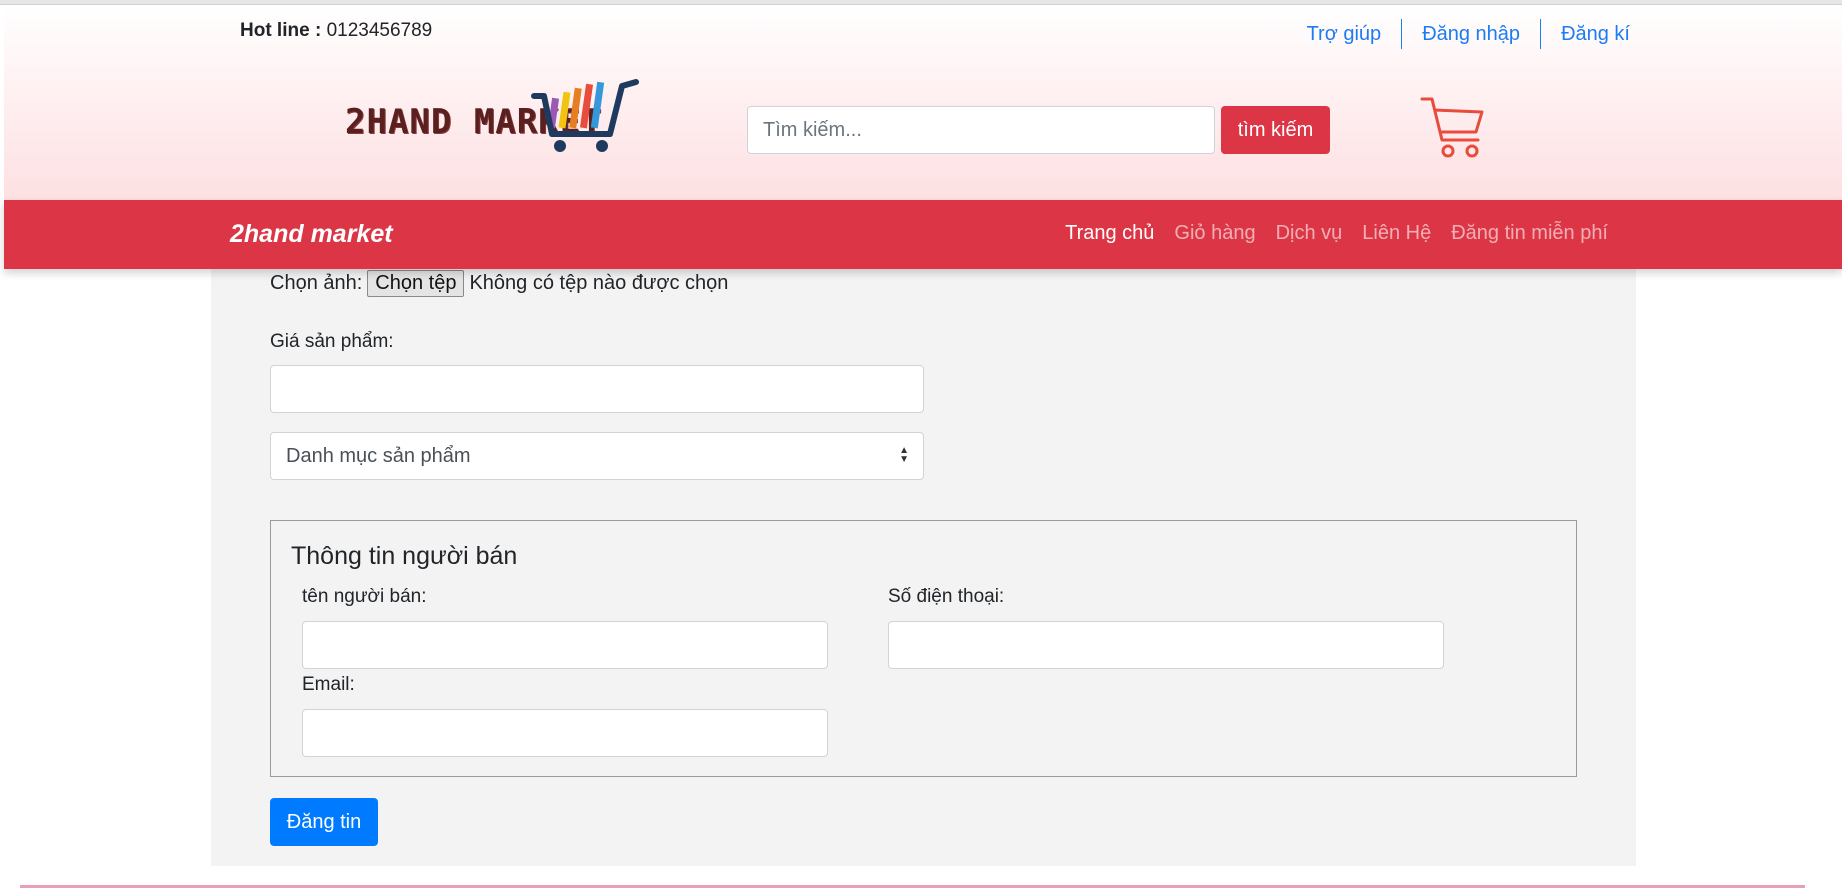 Image resolution: width=1842 pixels, height=890 pixels. Describe the element at coordinates (904, 455) in the screenshot. I see `select-arrows-icon: ▲ ▼` at that location.